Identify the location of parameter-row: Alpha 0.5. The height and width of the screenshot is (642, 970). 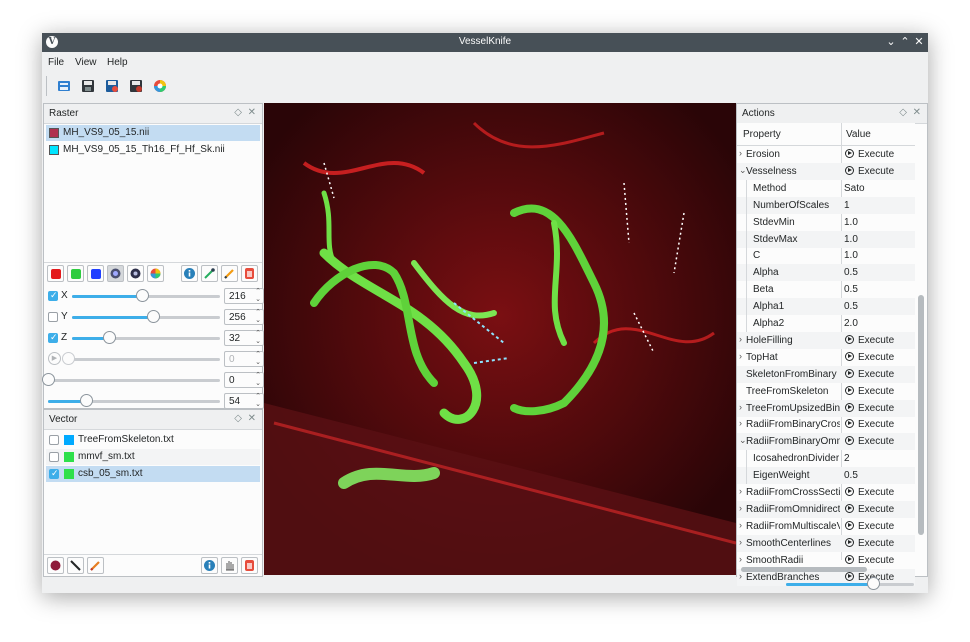
(826, 273).